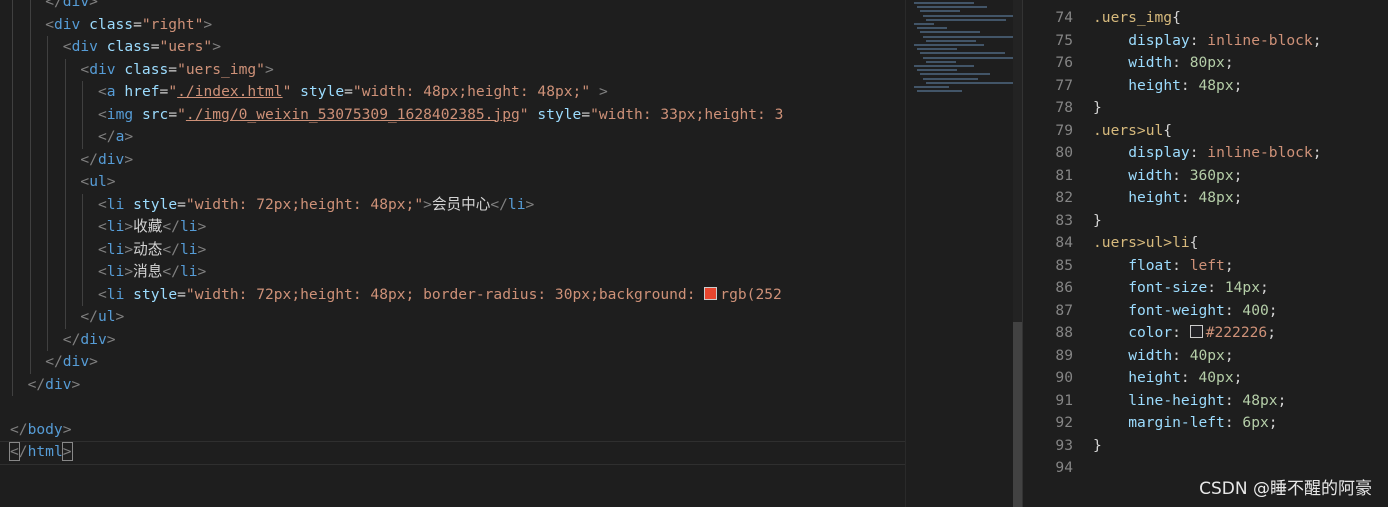  I want to click on code-line: <ul>, so click(57, 182).